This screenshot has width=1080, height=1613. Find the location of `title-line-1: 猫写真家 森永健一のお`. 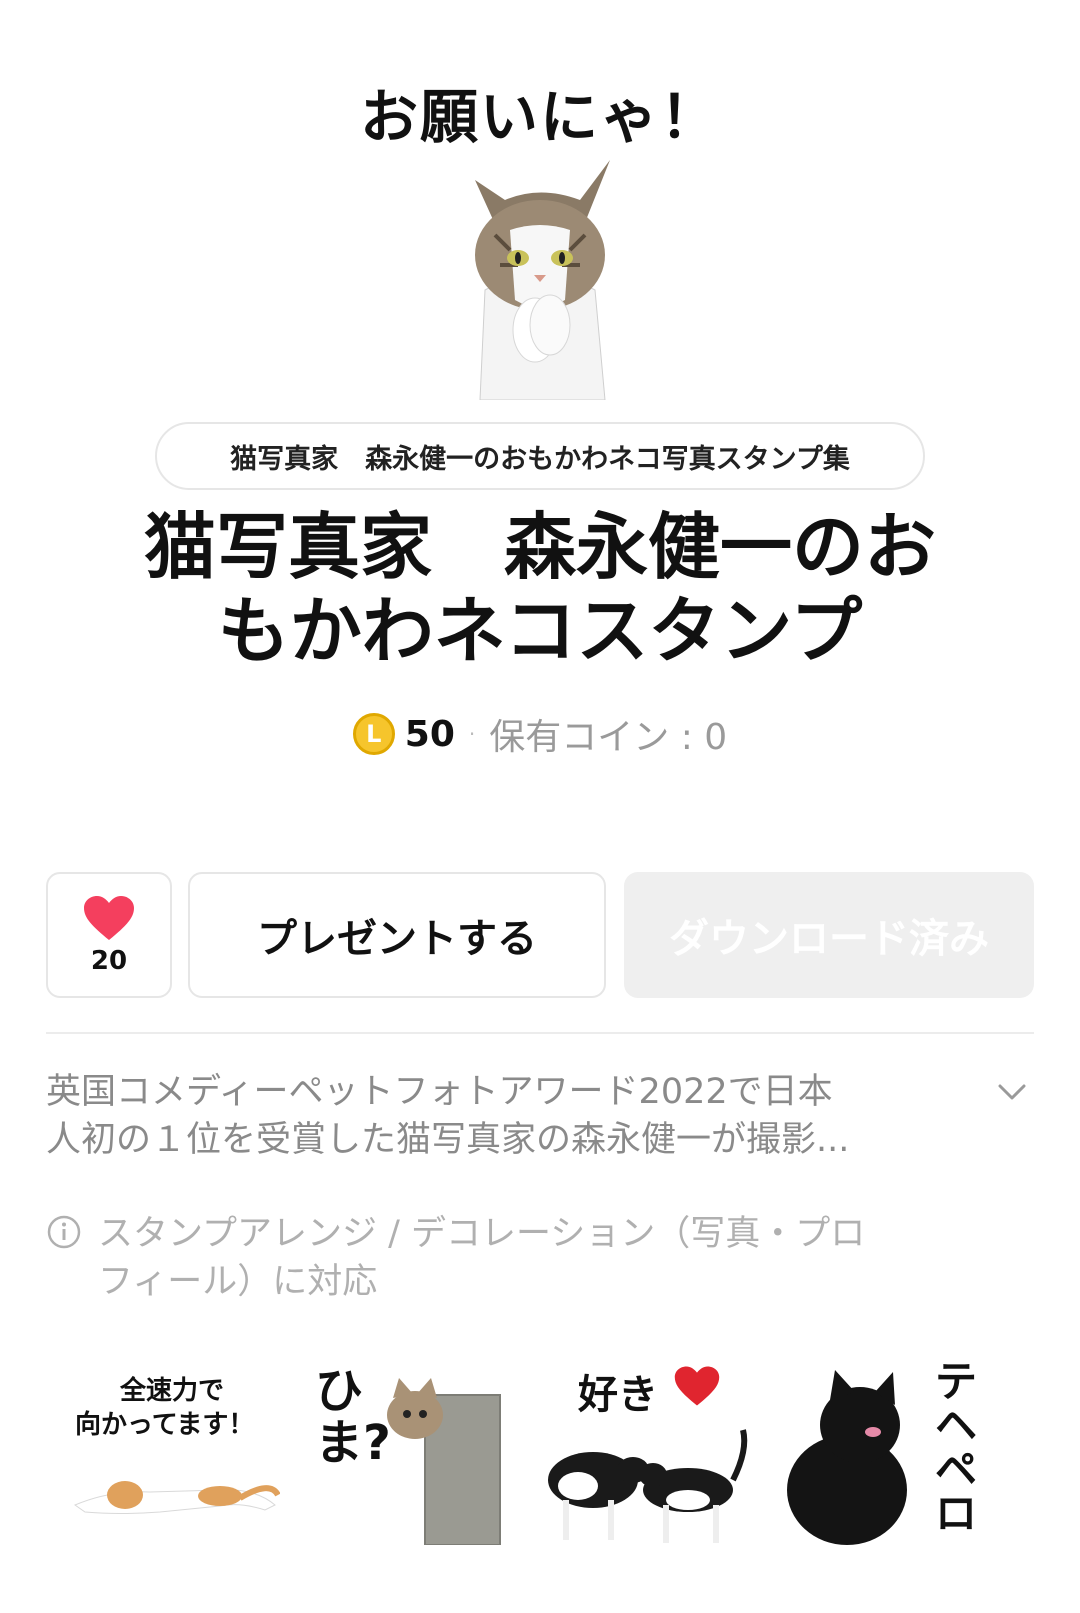

title-line-1: 猫写真家 森永健一のお is located at coordinates (539, 547).